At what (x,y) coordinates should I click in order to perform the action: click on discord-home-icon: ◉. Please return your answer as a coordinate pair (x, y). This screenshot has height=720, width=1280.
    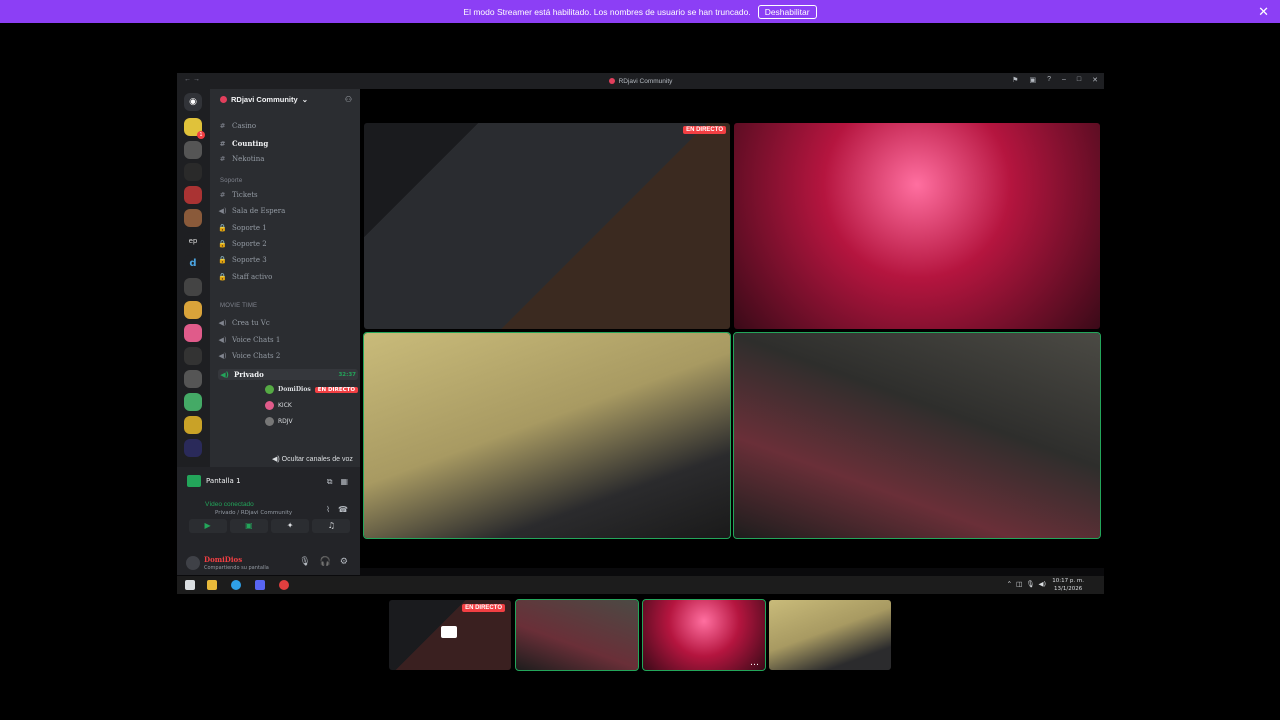
    Looking at the image, I should click on (193, 102).